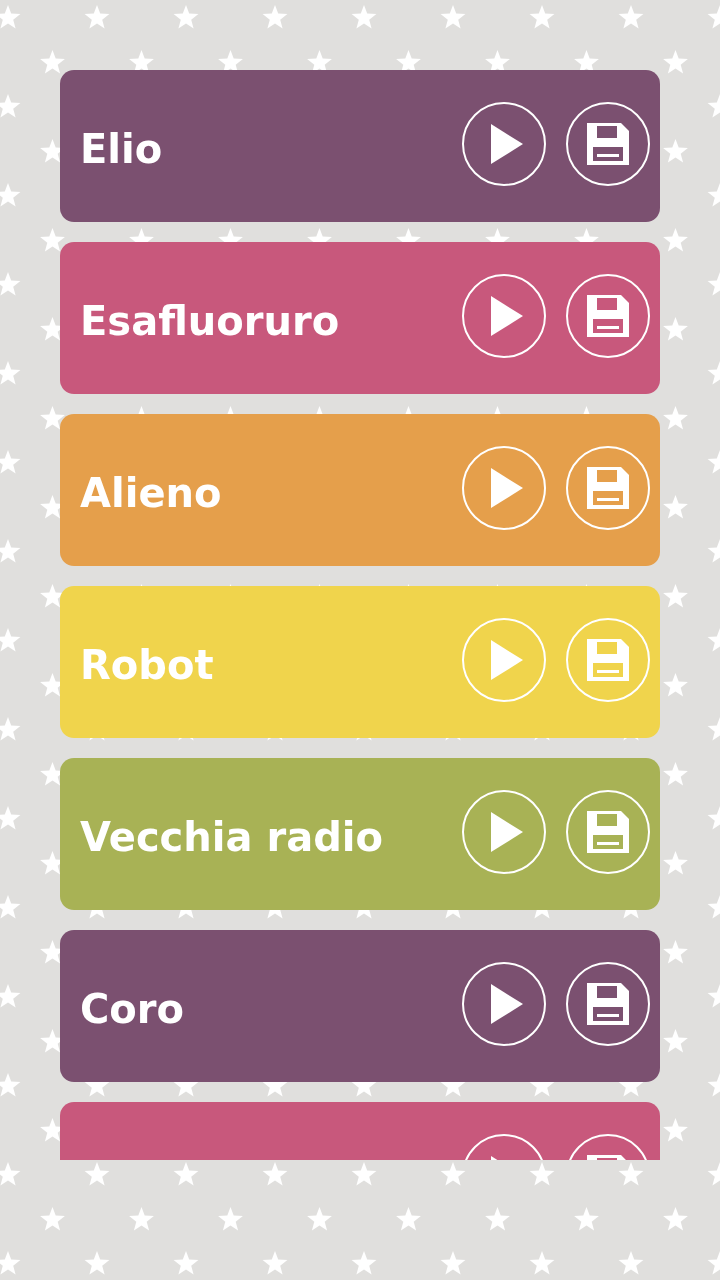  What do you see at coordinates (147, 665) in the screenshot?
I see `sound-name: Robot` at bounding box center [147, 665].